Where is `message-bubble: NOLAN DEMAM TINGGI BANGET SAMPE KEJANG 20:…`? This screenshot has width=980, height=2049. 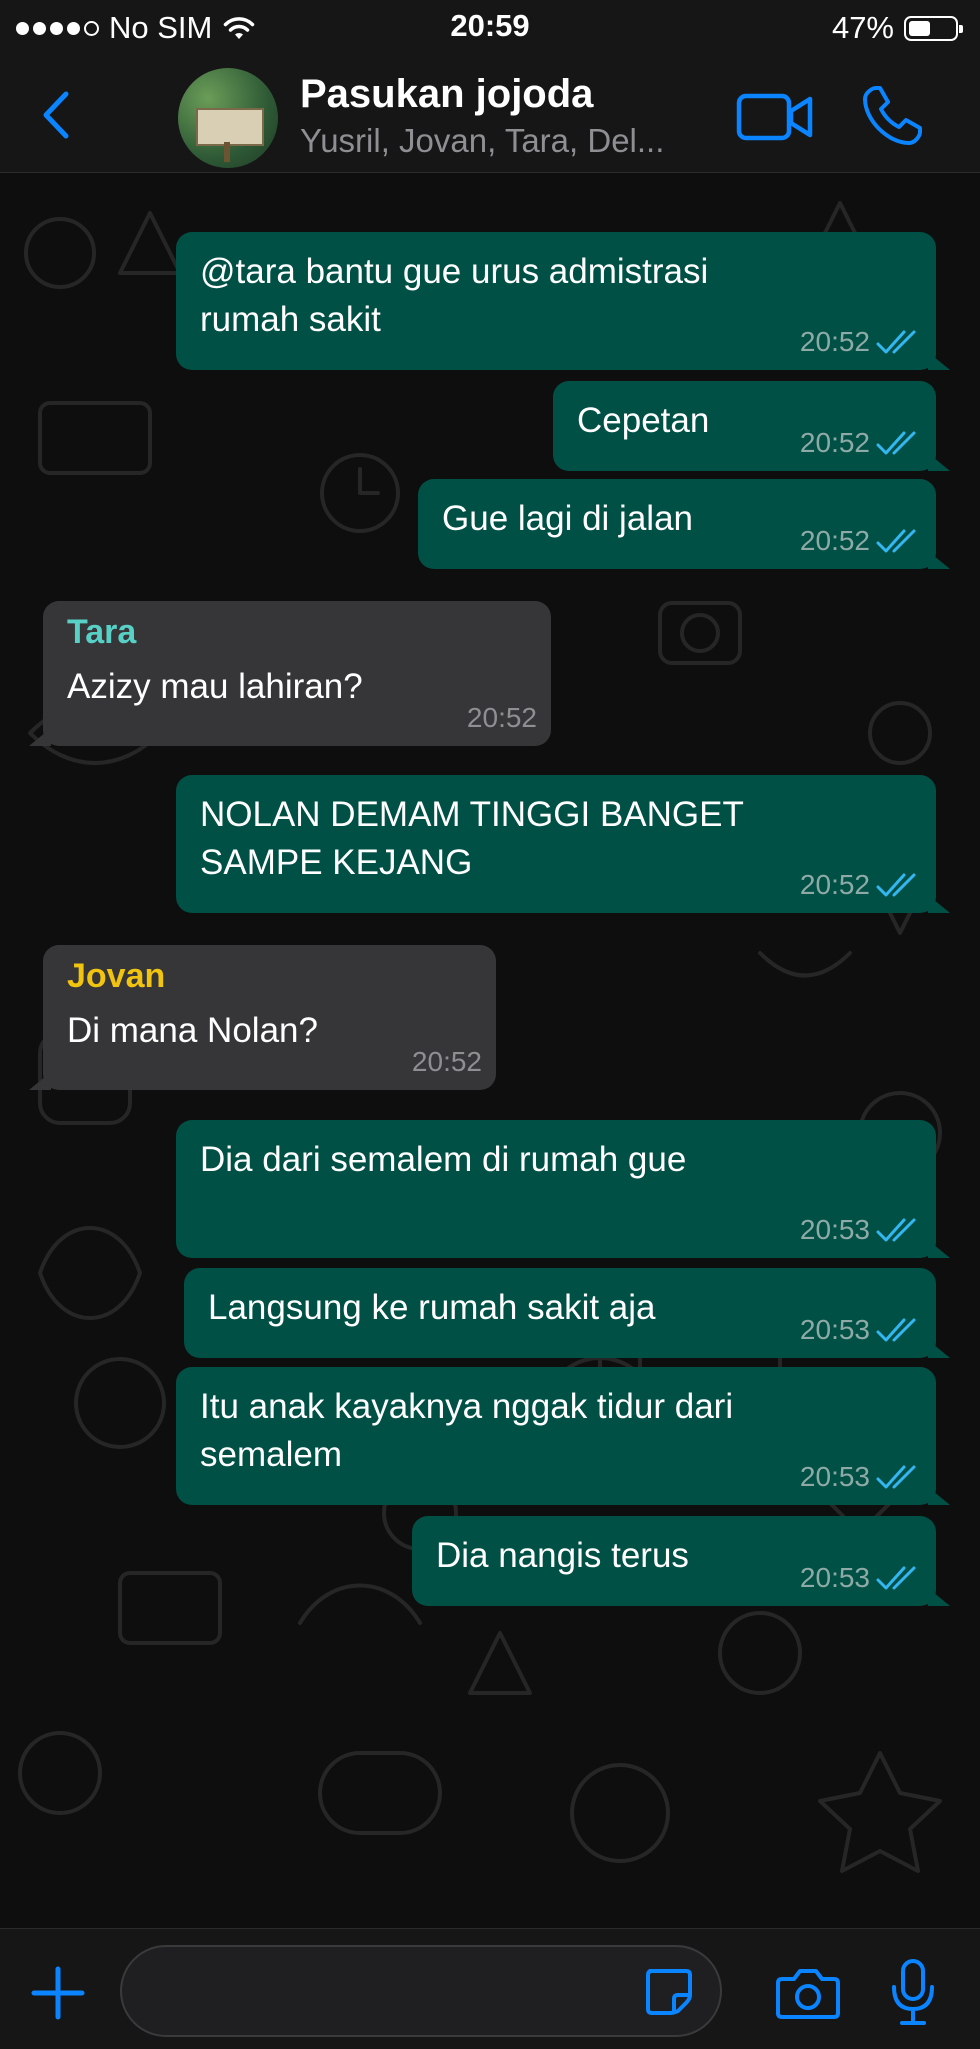 message-bubble: NOLAN DEMAM TINGGI BANGET SAMPE KEJANG 20:… is located at coordinates (563, 844).